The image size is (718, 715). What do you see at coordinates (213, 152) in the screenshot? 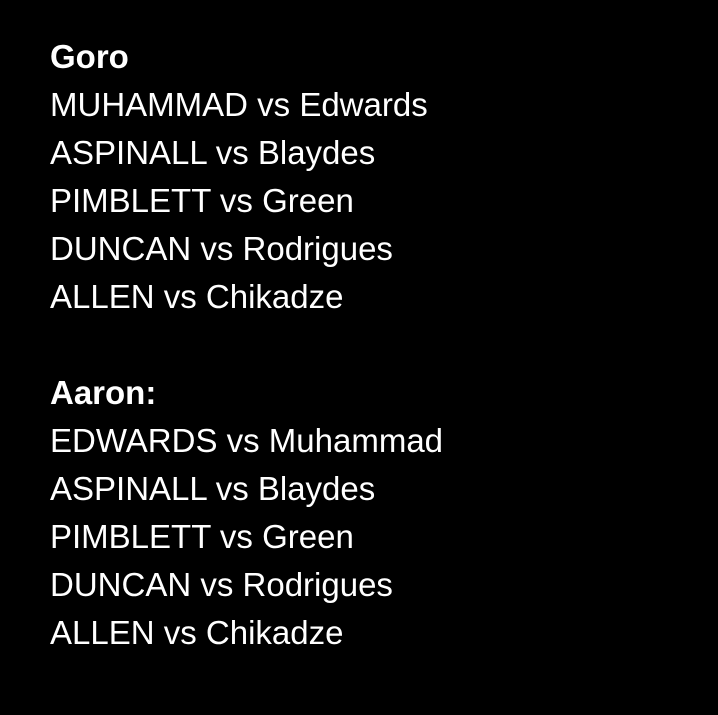
I see `goro-pick-2: ASPINALL vs Blaydes` at bounding box center [213, 152].